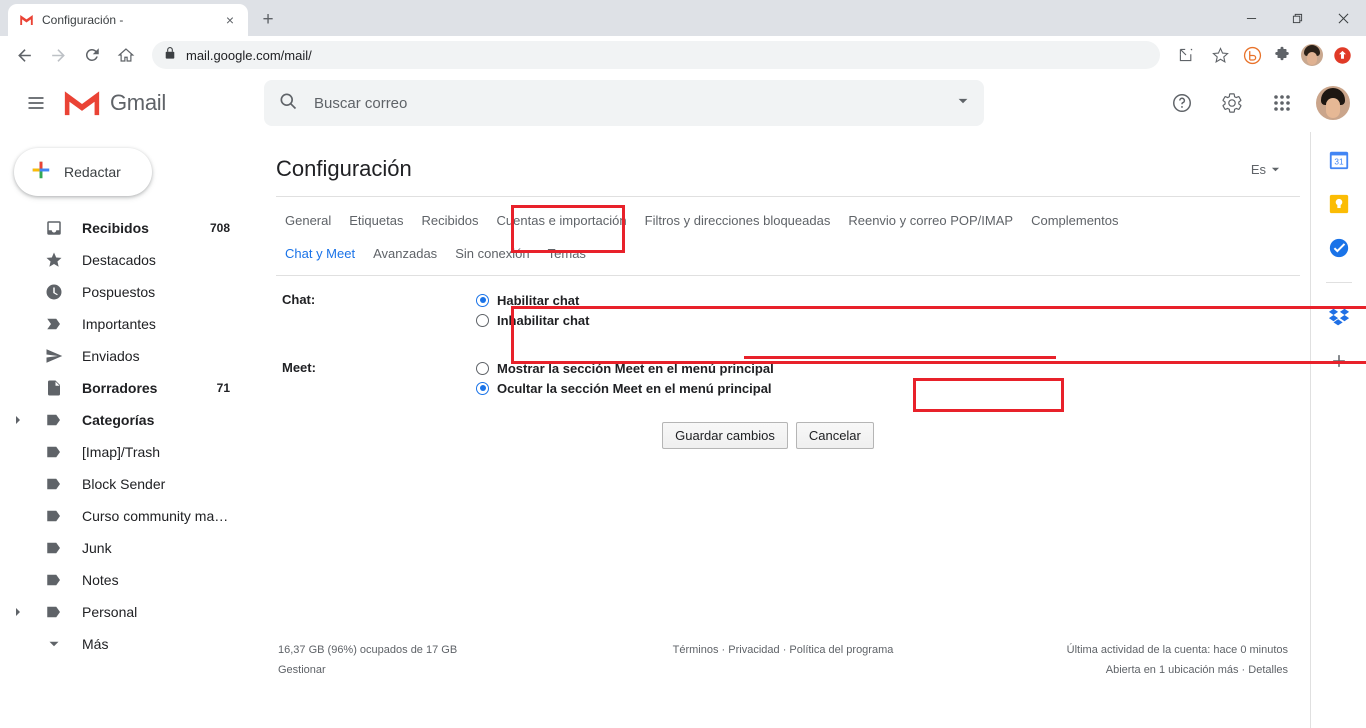 Image resolution: width=1366 pixels, height=728 pixels. I want to click on reload-icon, so click(92, 55).